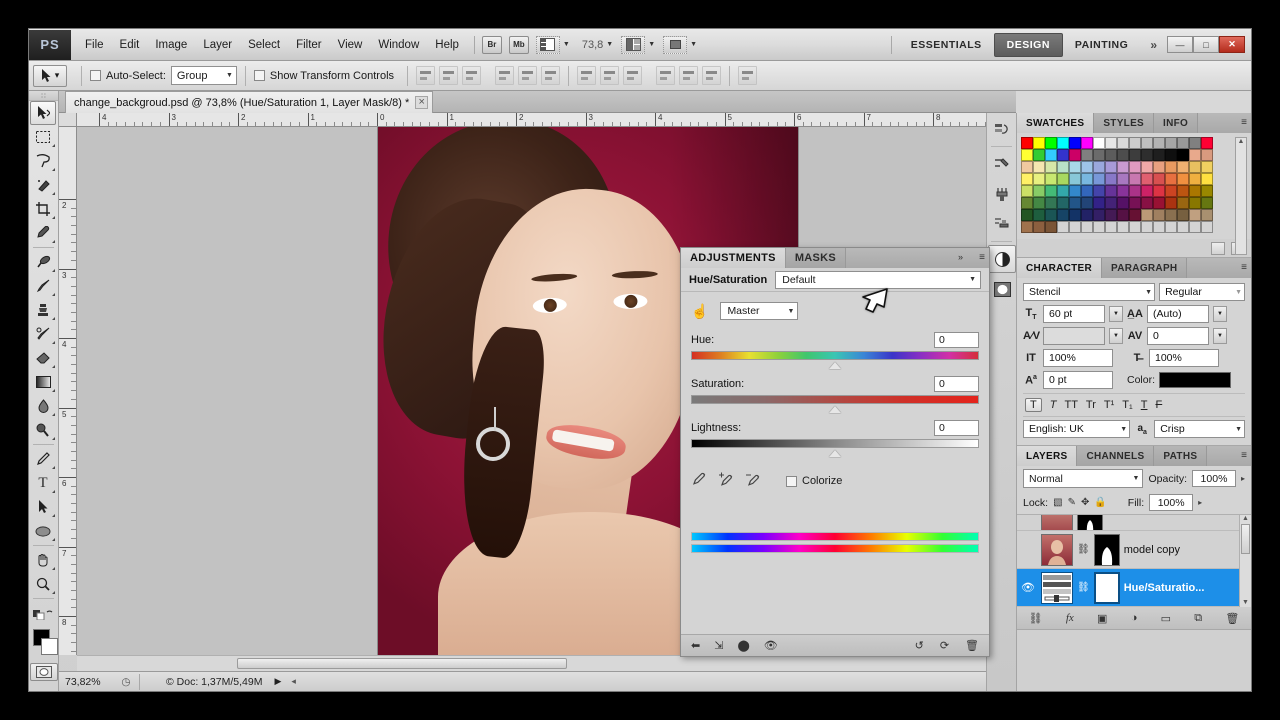 The image size is (1280, 720). What do you see at coordinates (43, 137) in the screenshot?
I see `tool-rectangular-marquee` at bounding box center [43, 137].